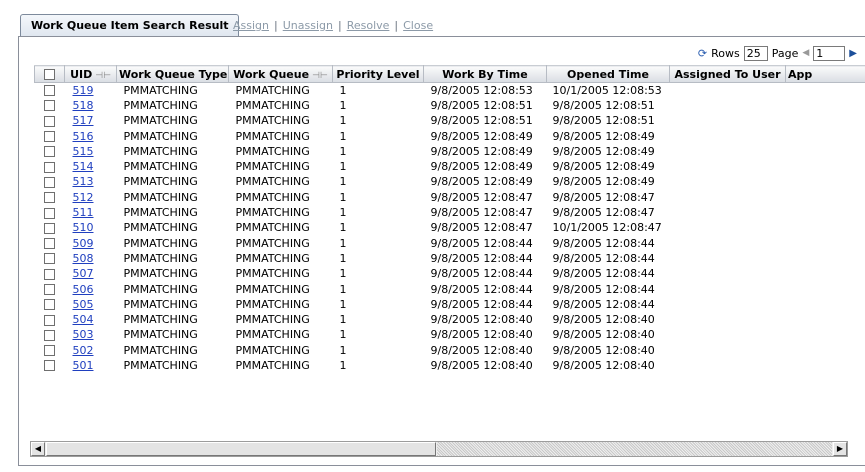 Image resolution: width=865 pixels, height=472 pixels. What do you see at coordinates (83, 181) in the screenshot?
I see `uid-link: 513` at bounding box center [83, 181].